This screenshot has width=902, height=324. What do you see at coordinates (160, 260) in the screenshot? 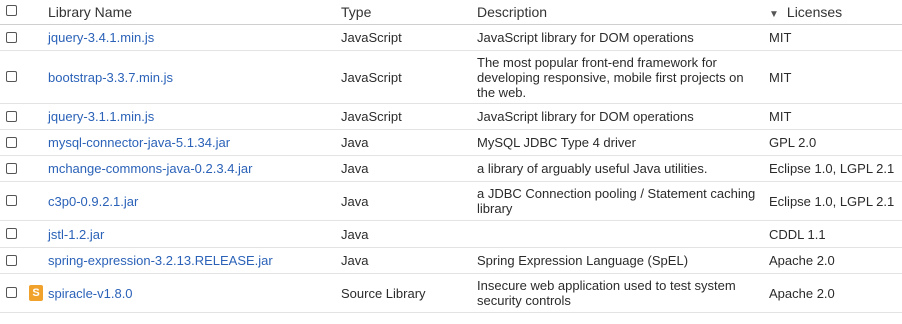
I see `library-name-link: spring-expression-3.2.13.RELEASE.jar` at bounding box center [160, 260].